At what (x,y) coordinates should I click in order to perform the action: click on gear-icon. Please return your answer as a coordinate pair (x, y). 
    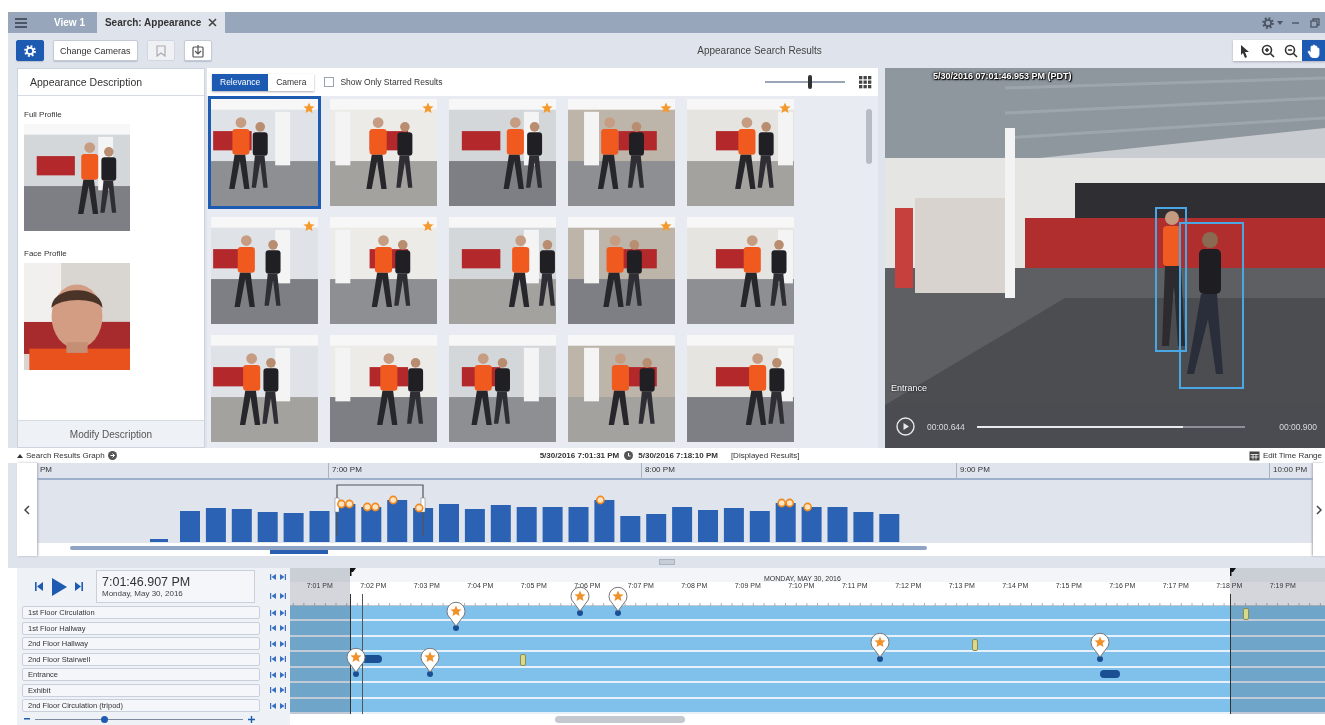
    Looking at the image, I should click on (30, 50).